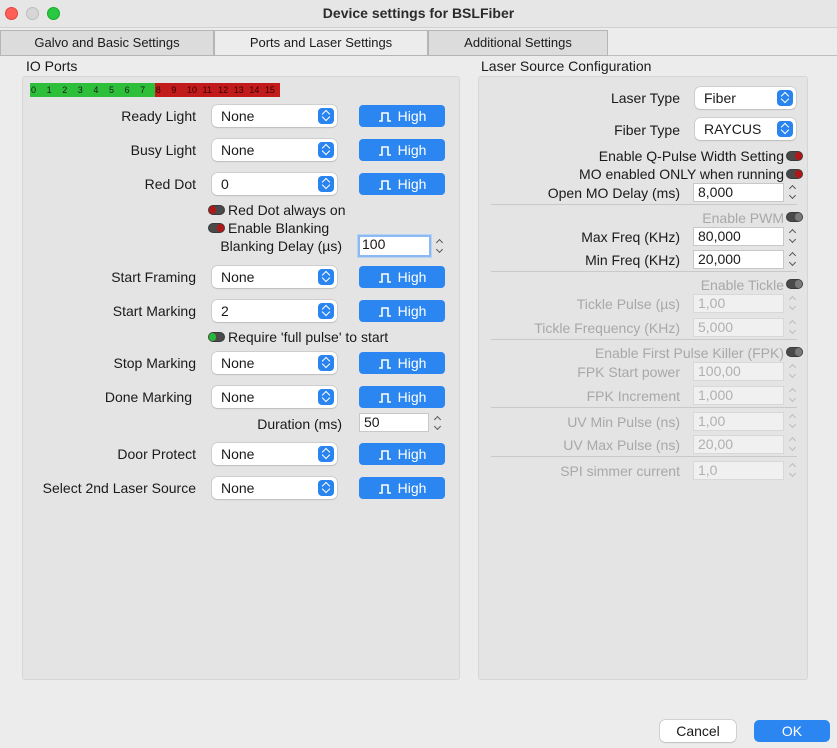  What do you see at coordinates (147, 90) in the screenshot?
I see `io-port-indicator: 7` at bounding box center [147, 90].